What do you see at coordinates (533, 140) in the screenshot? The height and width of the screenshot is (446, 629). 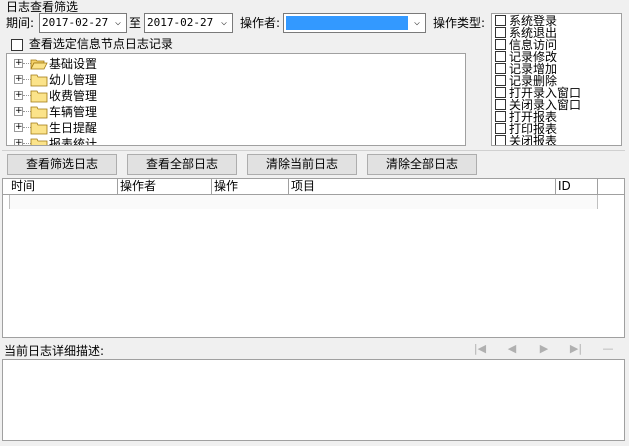 I see `op-type-label: 关闭报表` at bounding box center [533, 140].